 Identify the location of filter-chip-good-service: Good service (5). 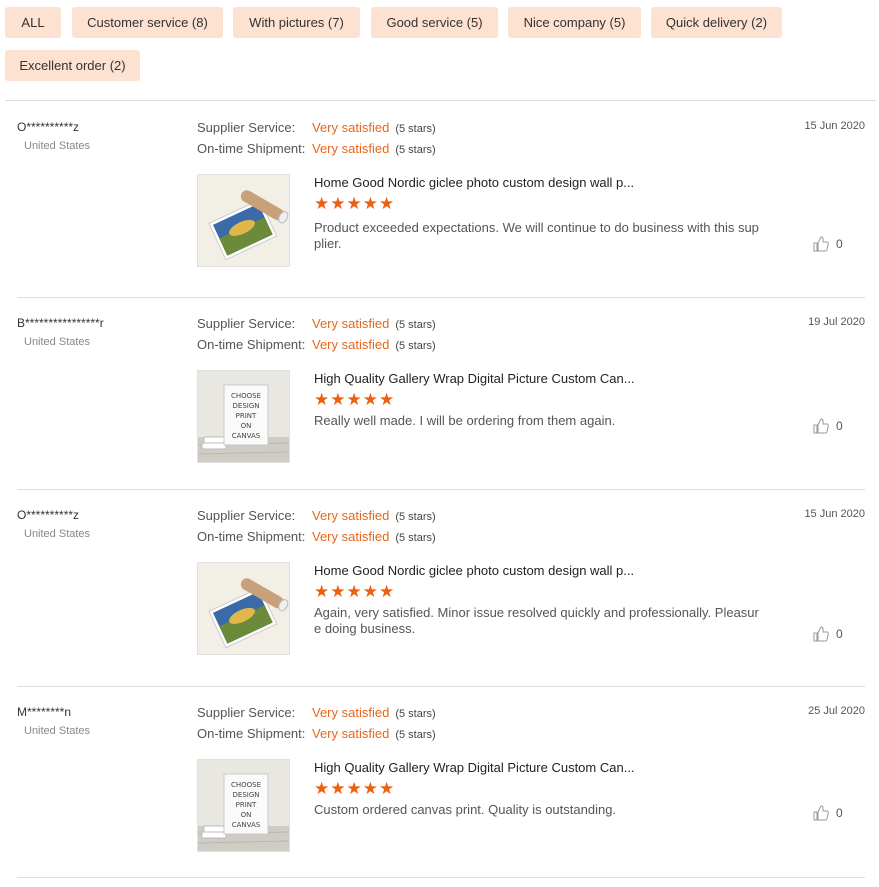
(434, 22).